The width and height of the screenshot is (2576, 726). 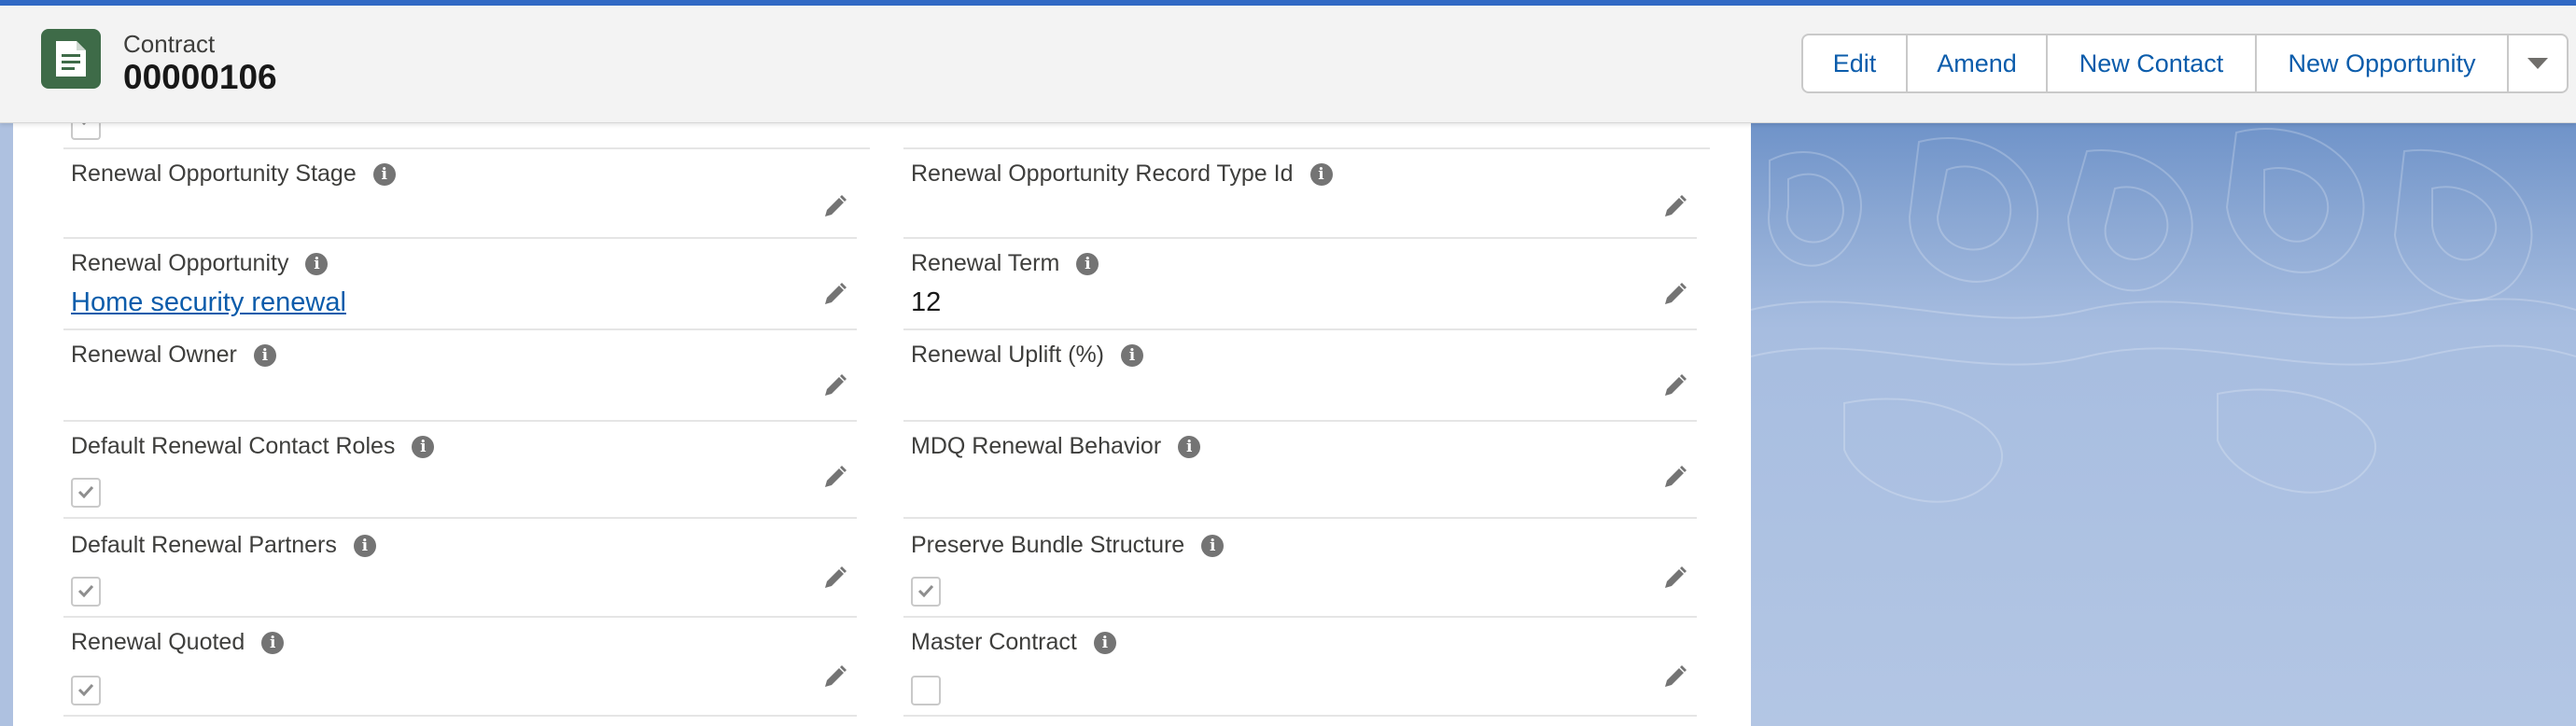 I want to click on field-renewal-uplift: Renewal Uplift (%) i, so click(x=1300, y=376).